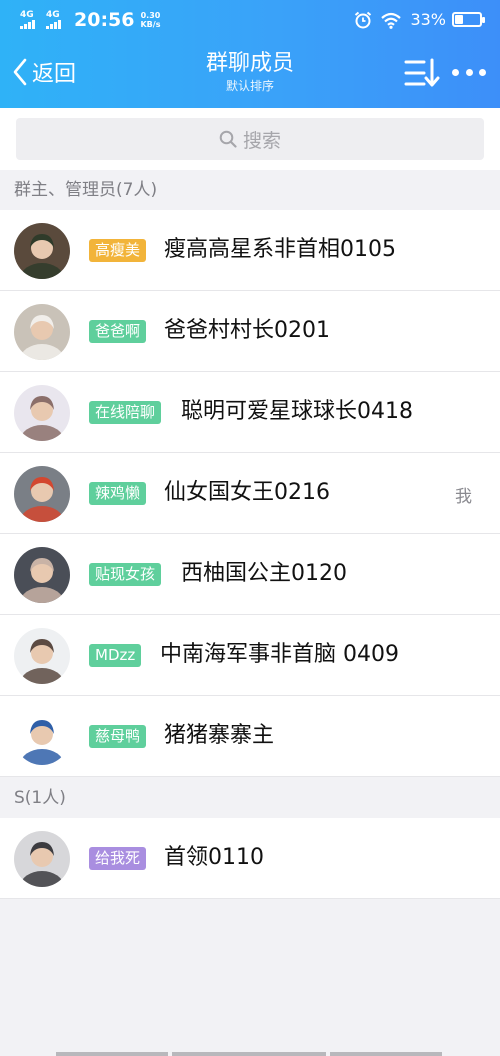 The image size is (500, 1056). What do you see at coordinates (249, 86) in the screenshot?
I see `sort-mode-label: 默认排序` at bounding box center [249, 86].